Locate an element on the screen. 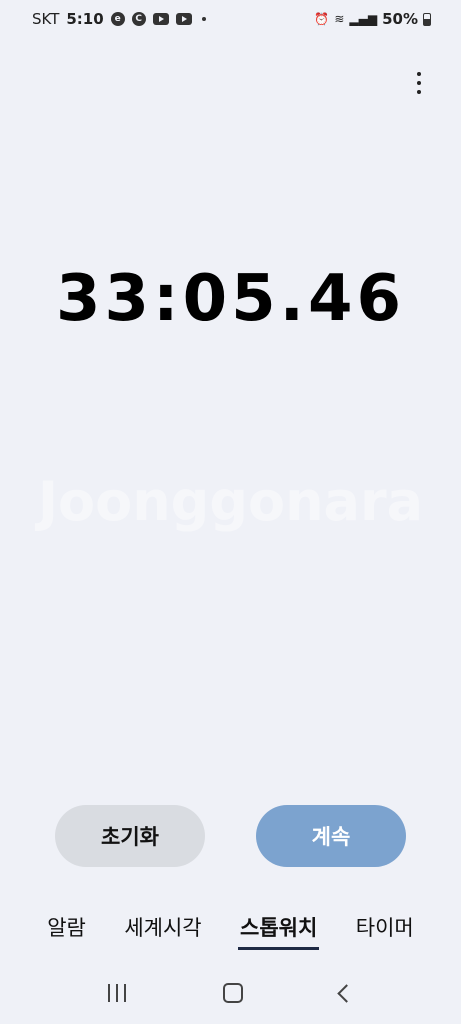 This screenshot has height=1024, width=461. c-circle-icon: e is located at coordinates (117, 19).